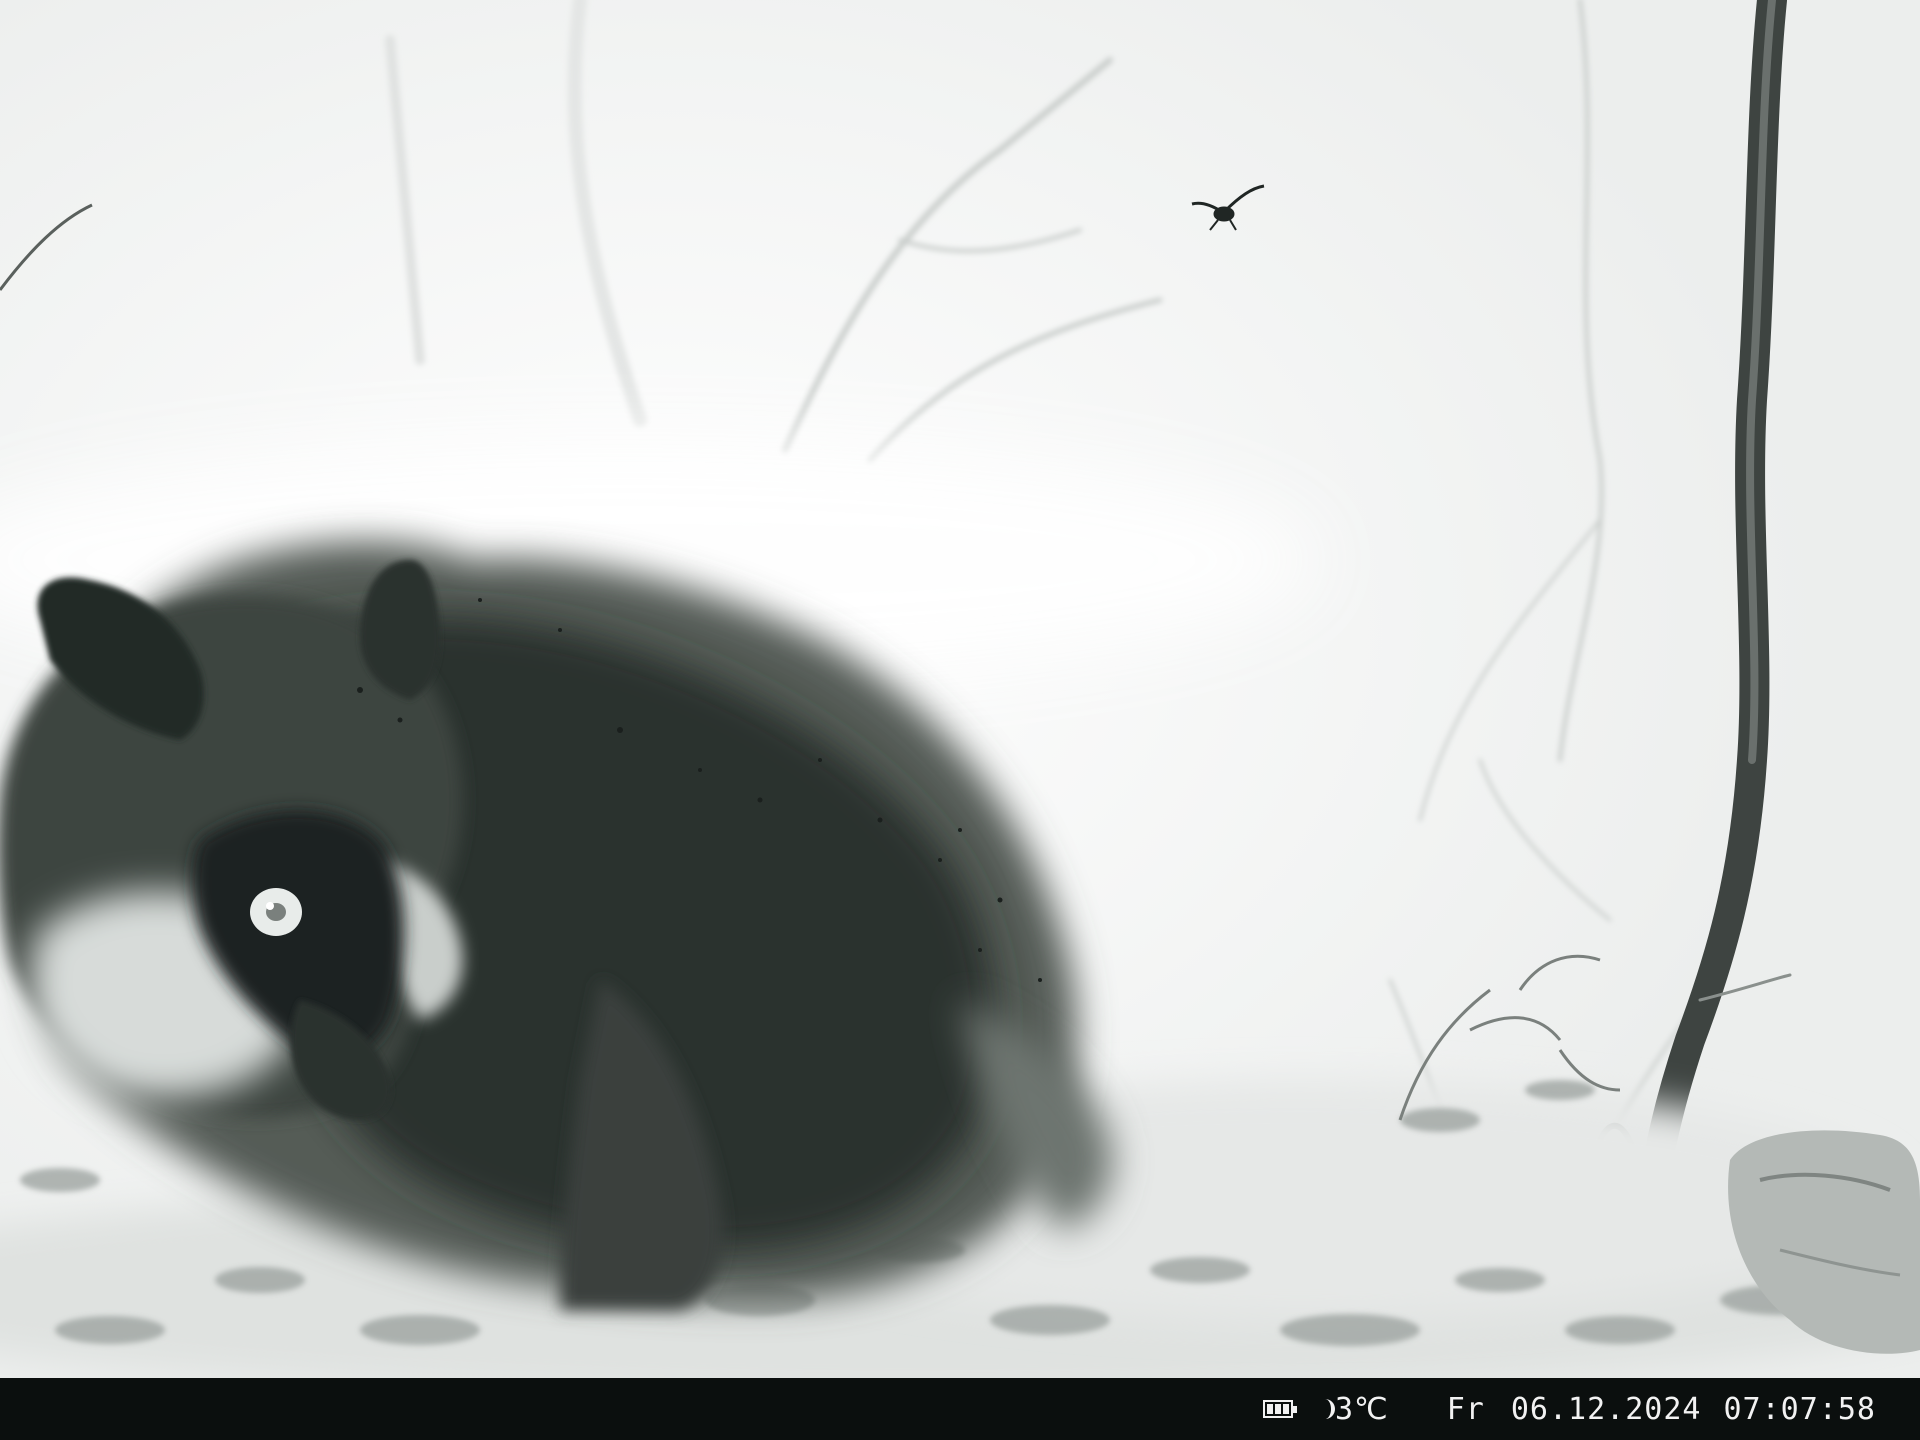 The height and width of the screenshot is (1440, 1920). Describe the element at coordinates (1606, 1409) in the screenshot. I see `date-readout: 06.12.2024` at that location.